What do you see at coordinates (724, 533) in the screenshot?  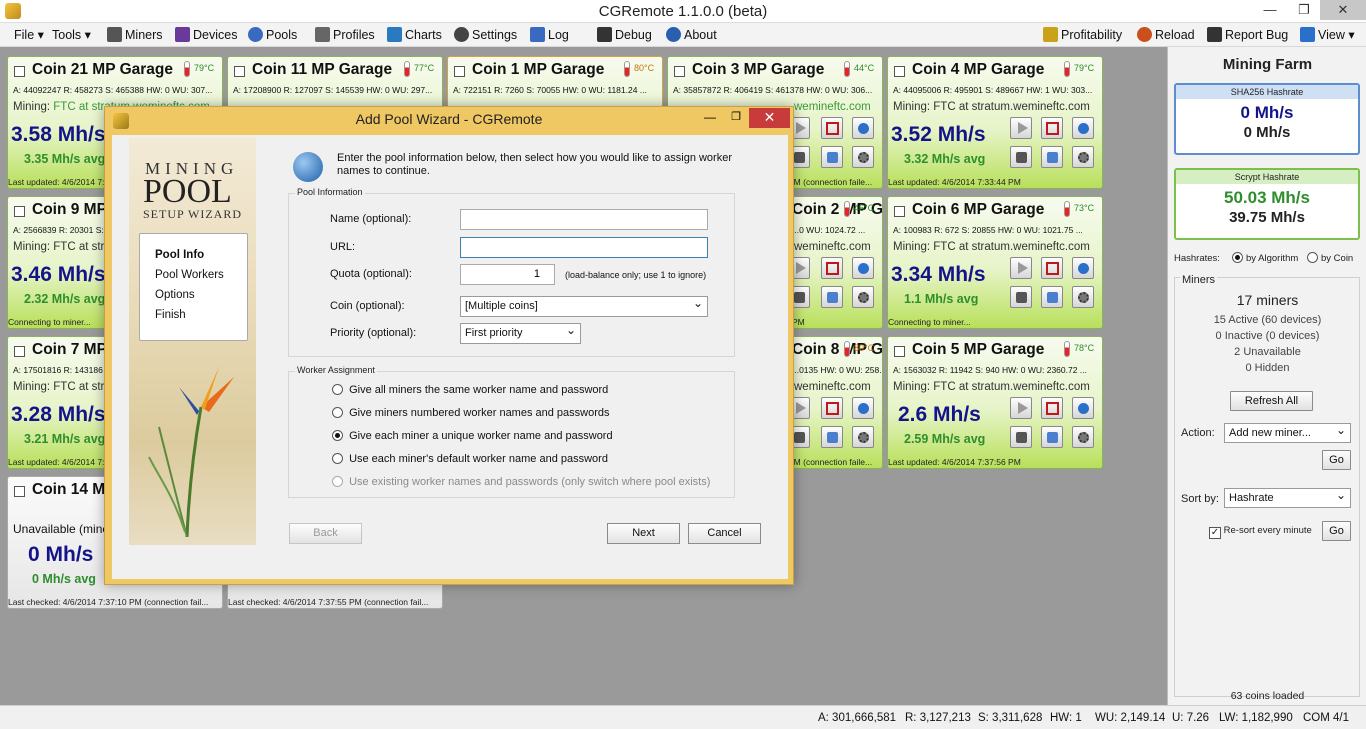 I see `cancel-button: Cancel` at bounding box center [724, 533].